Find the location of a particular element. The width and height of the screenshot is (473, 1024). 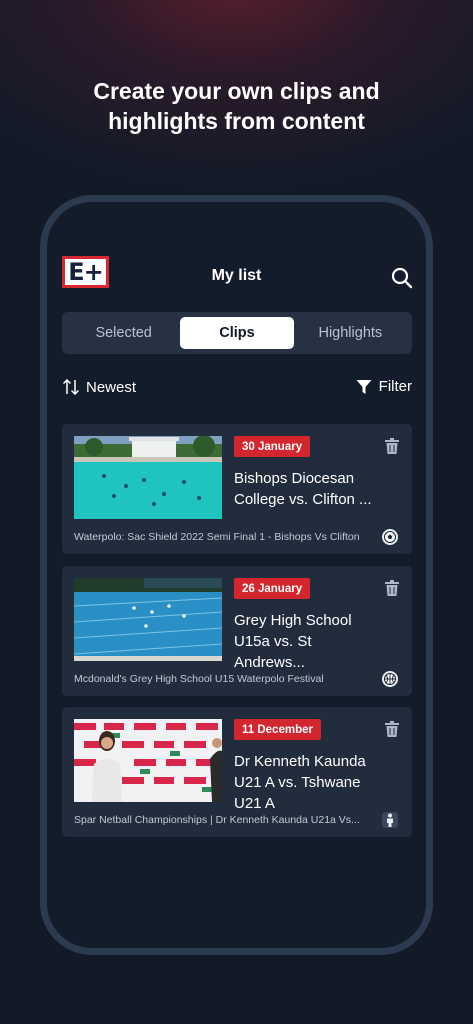

basketball-icon is located at coordinates (390, 679).